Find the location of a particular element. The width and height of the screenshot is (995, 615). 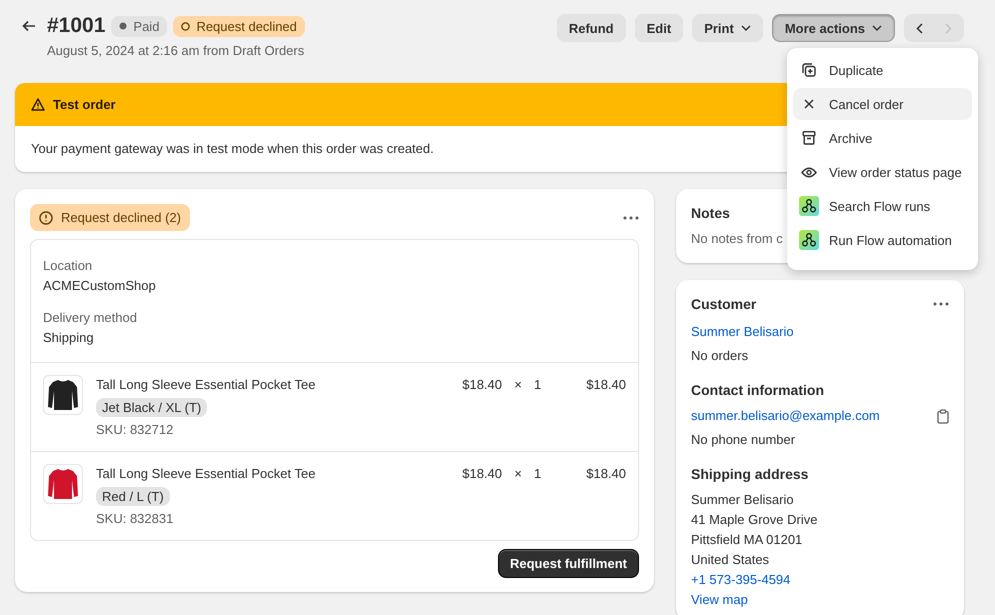

notes-title: Notes is located at coordinates (710, 213).